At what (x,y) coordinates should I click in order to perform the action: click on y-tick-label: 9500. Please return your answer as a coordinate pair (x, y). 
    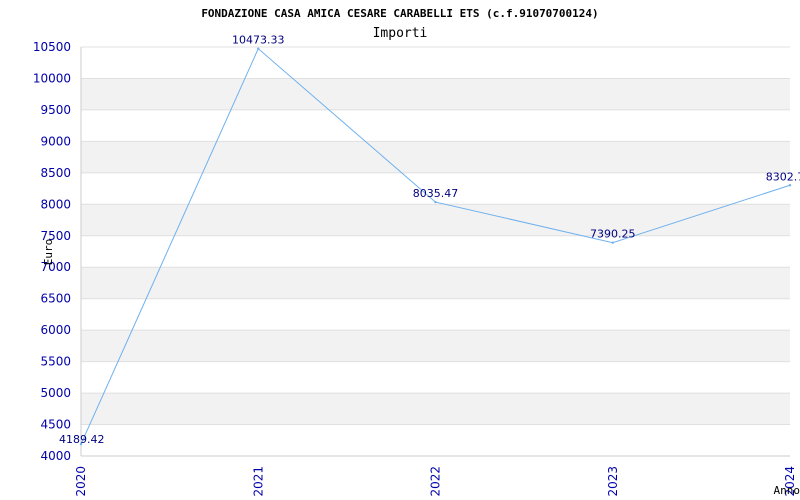
    Looking at the image, I should click on (55, 110).